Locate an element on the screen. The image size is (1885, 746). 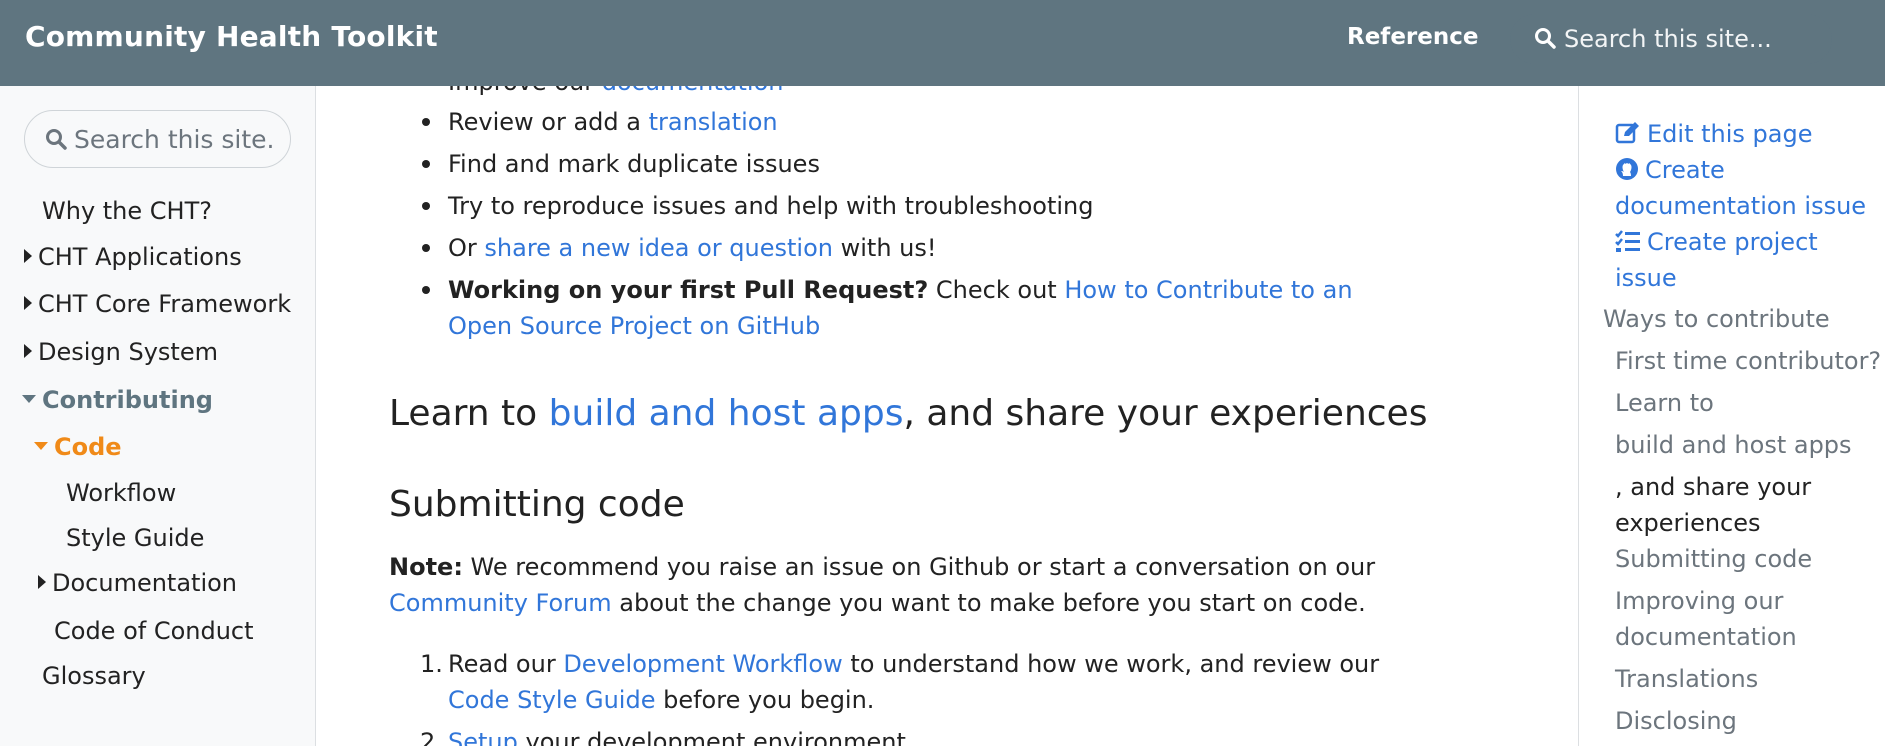
toc-first-time-contributor: First time contributor? is located at coordinates (1748, 361).